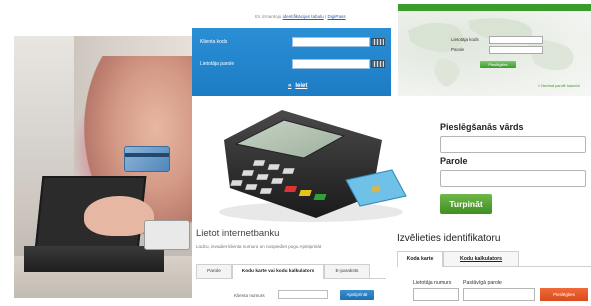 The image size is (591, 306). Describe the element at coordinates (313, 166) in the screenshot. I see `card-terminal-image` at that location.